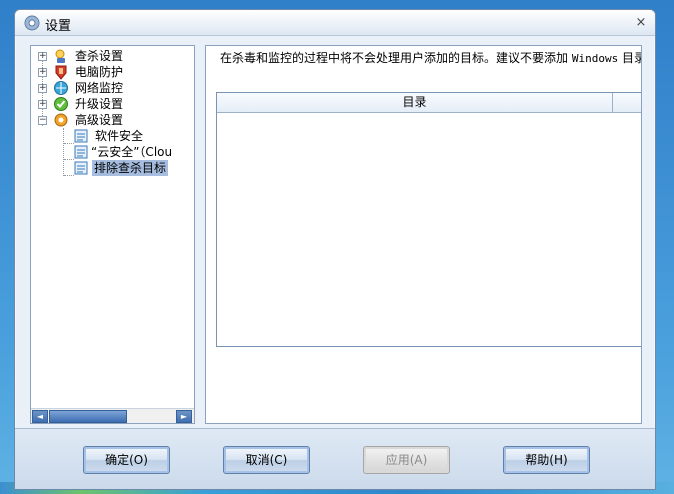  What do you see at coordinates (99, 88) in the screenshot?
I see `tree-item-label: 网络监控` at bounding box center [99, 88].